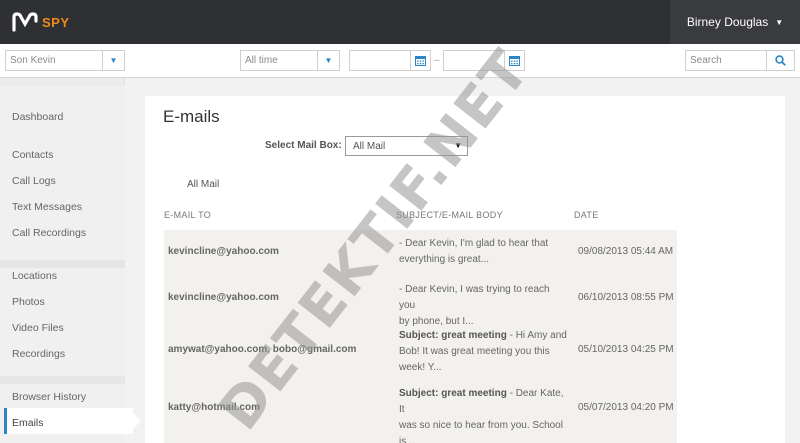 This screenshot has width=800, height=443. Describe the element at coordinates (536, 335) in the screenshot. I see `email-body-line: - Hi Amy and` at that location.